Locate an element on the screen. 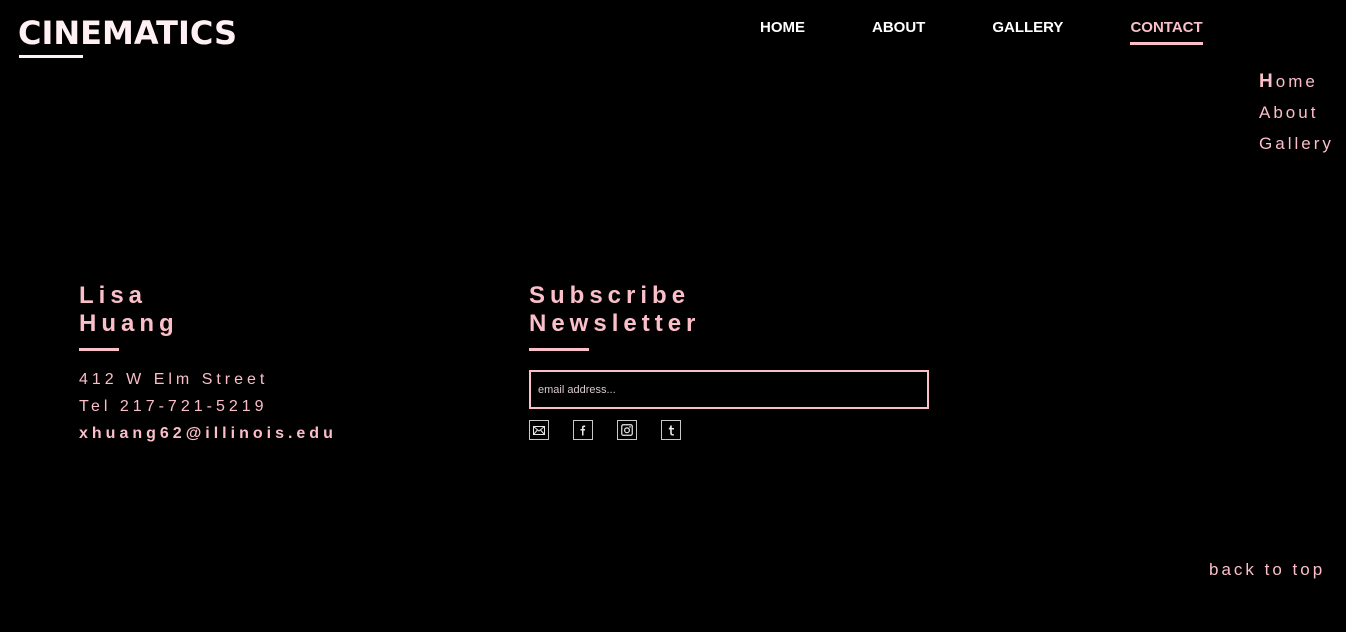 Image resolution: width=1346 pixels, height=632 pixels. logo-underline is located at coordinates (51, 56).